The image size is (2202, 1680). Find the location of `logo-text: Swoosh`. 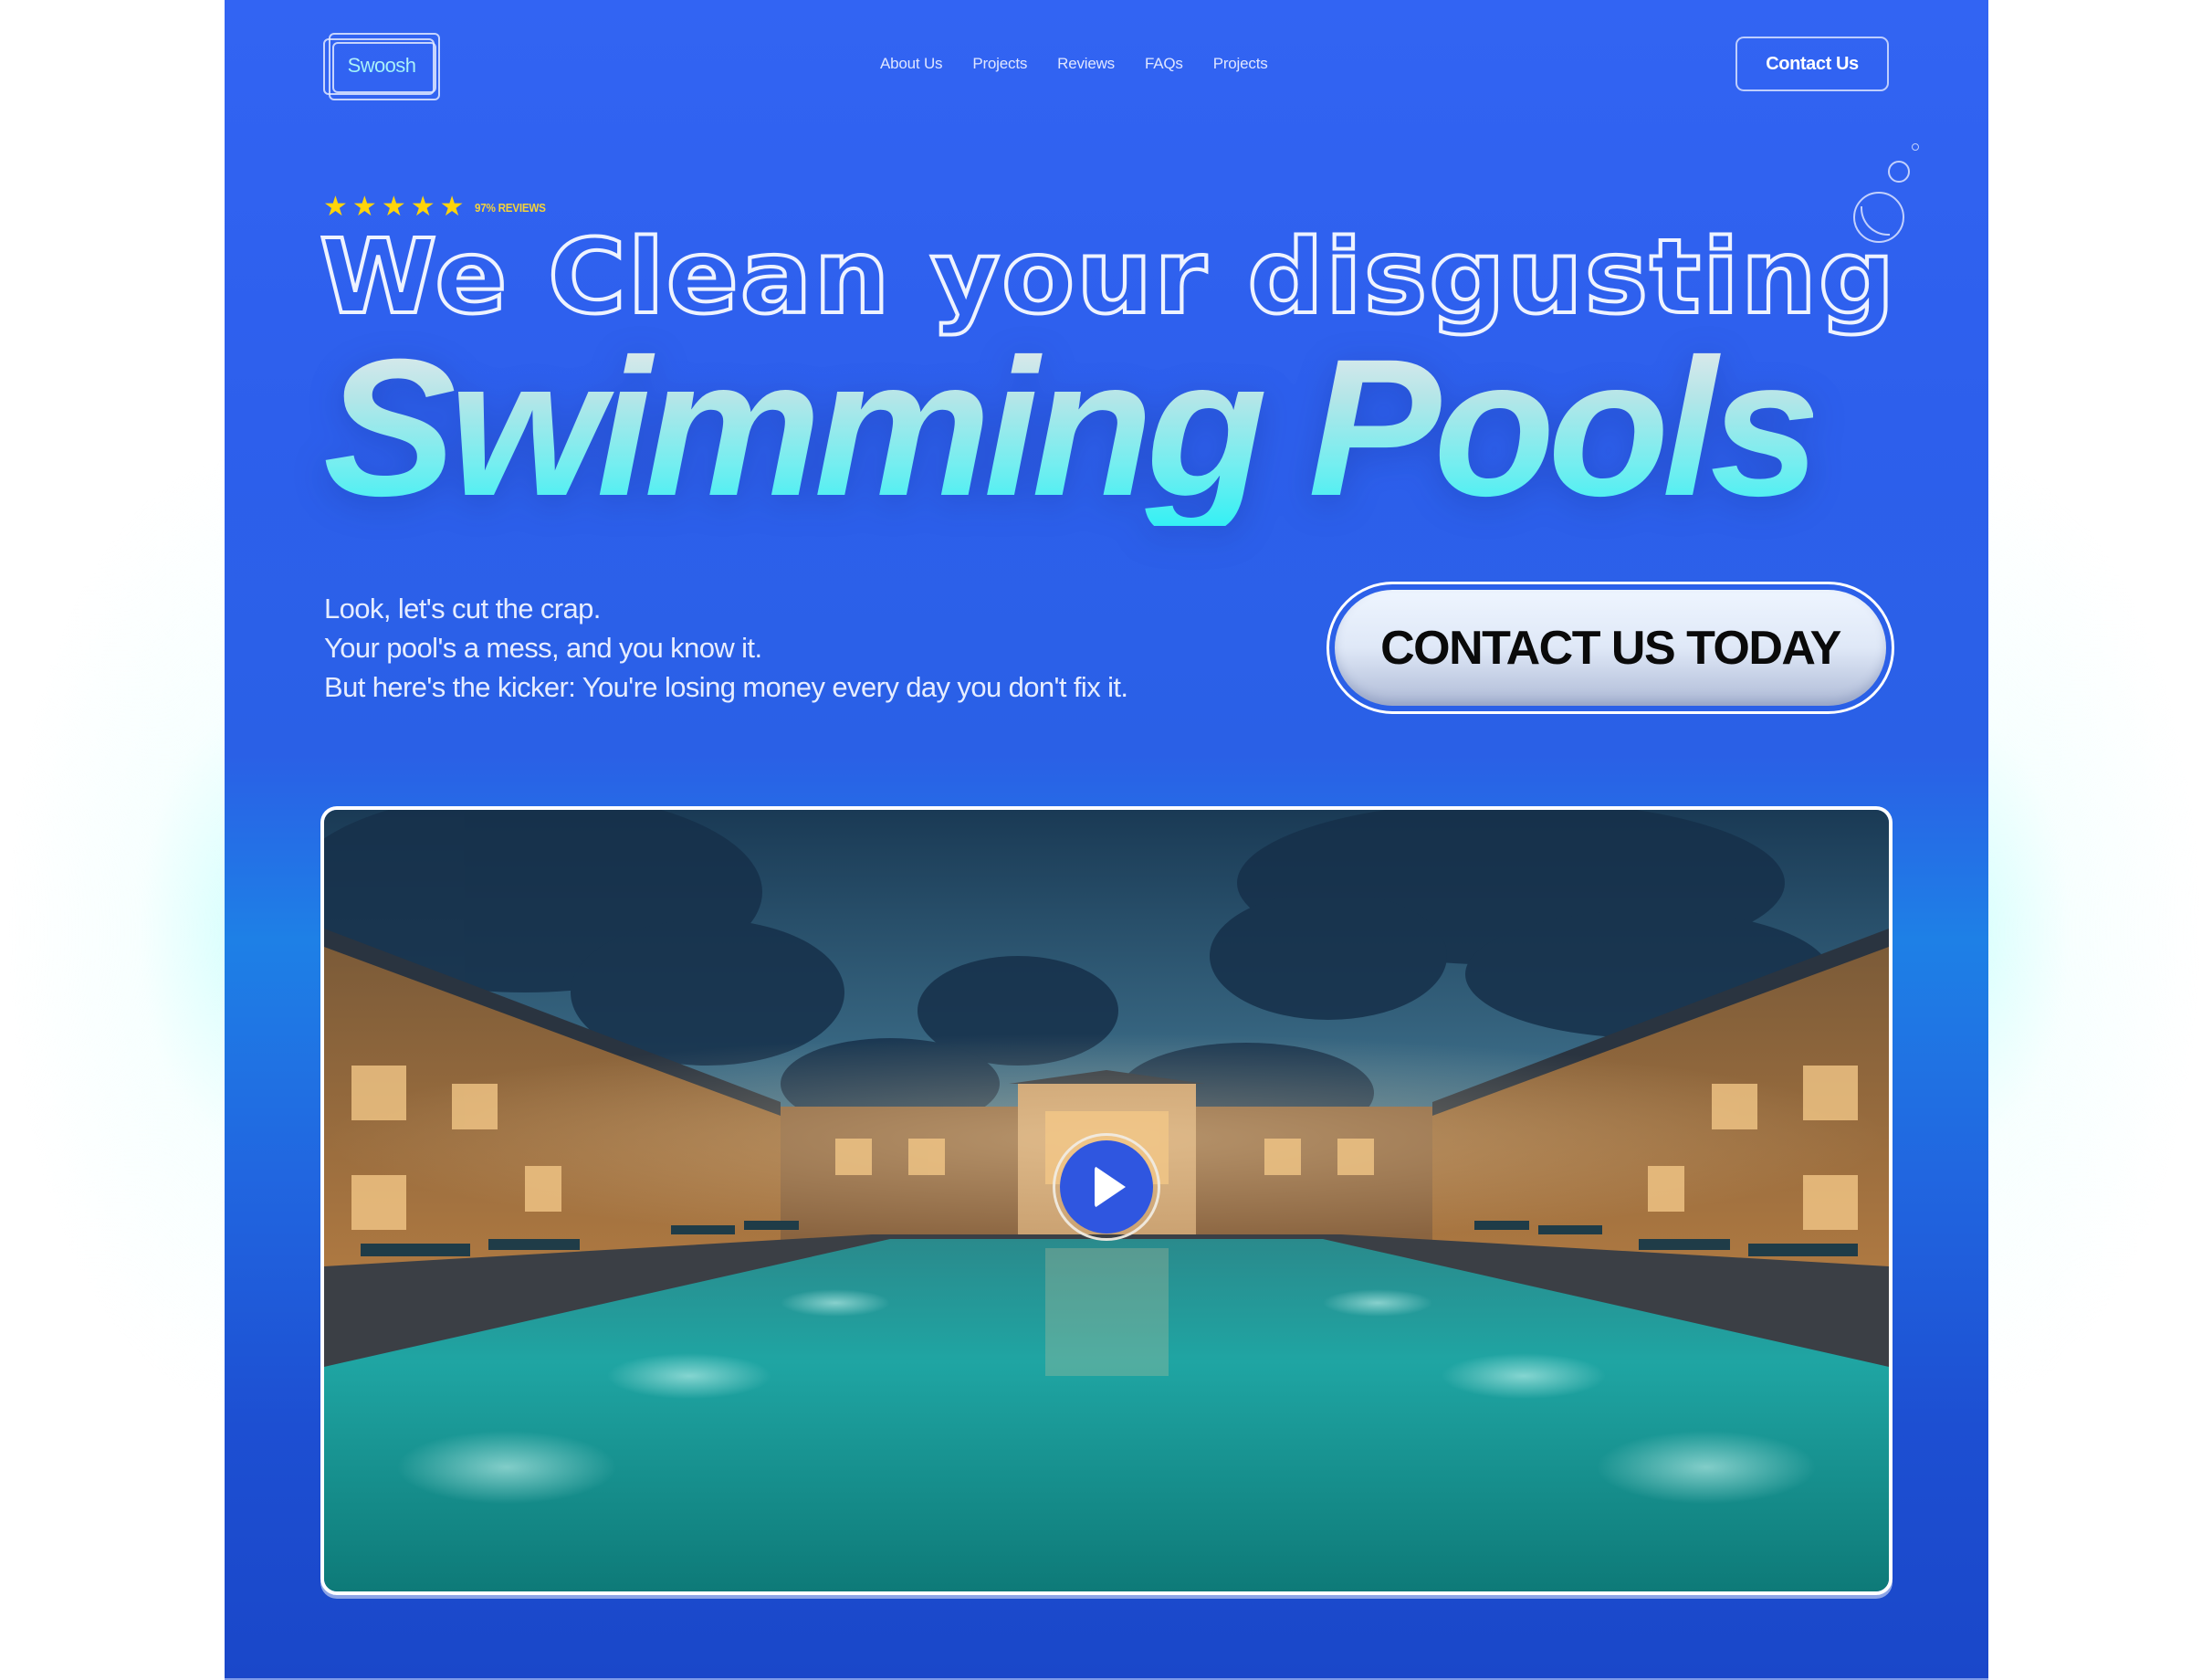

logo-text: Swoosh is located at coordinates (381, 66).